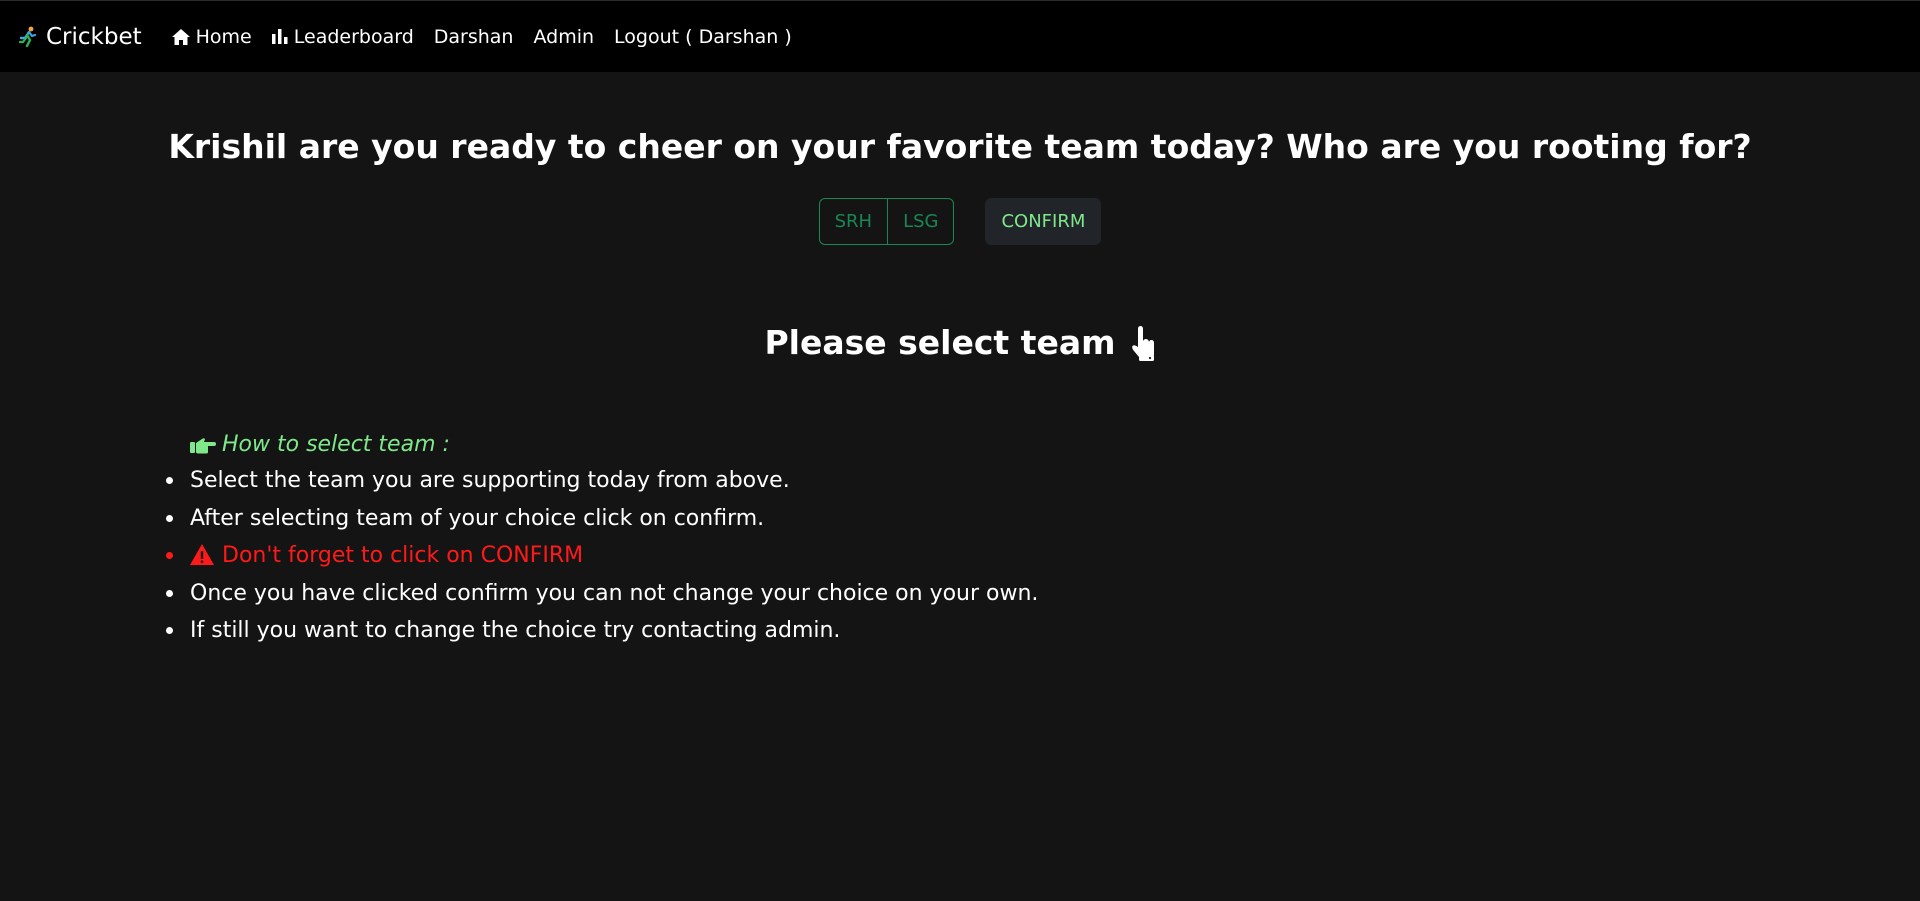 This screenshot has height=901, width=1920. I want to click on team-button-lsg: LSG, so click(920, 221).